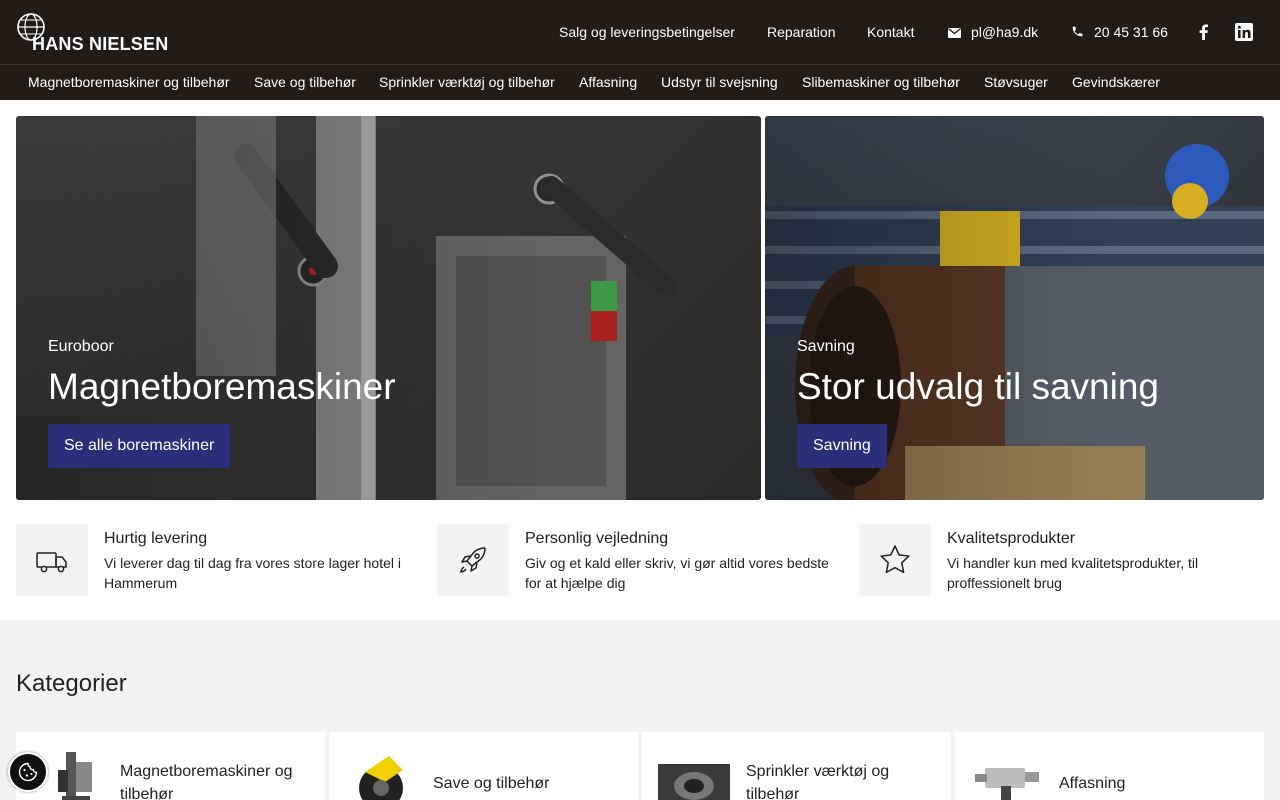 This screenshot has width=1280, height=800. Describe the element at coordinates (1204, 32) in the screenshot. I see `facebook-icon` at that location.